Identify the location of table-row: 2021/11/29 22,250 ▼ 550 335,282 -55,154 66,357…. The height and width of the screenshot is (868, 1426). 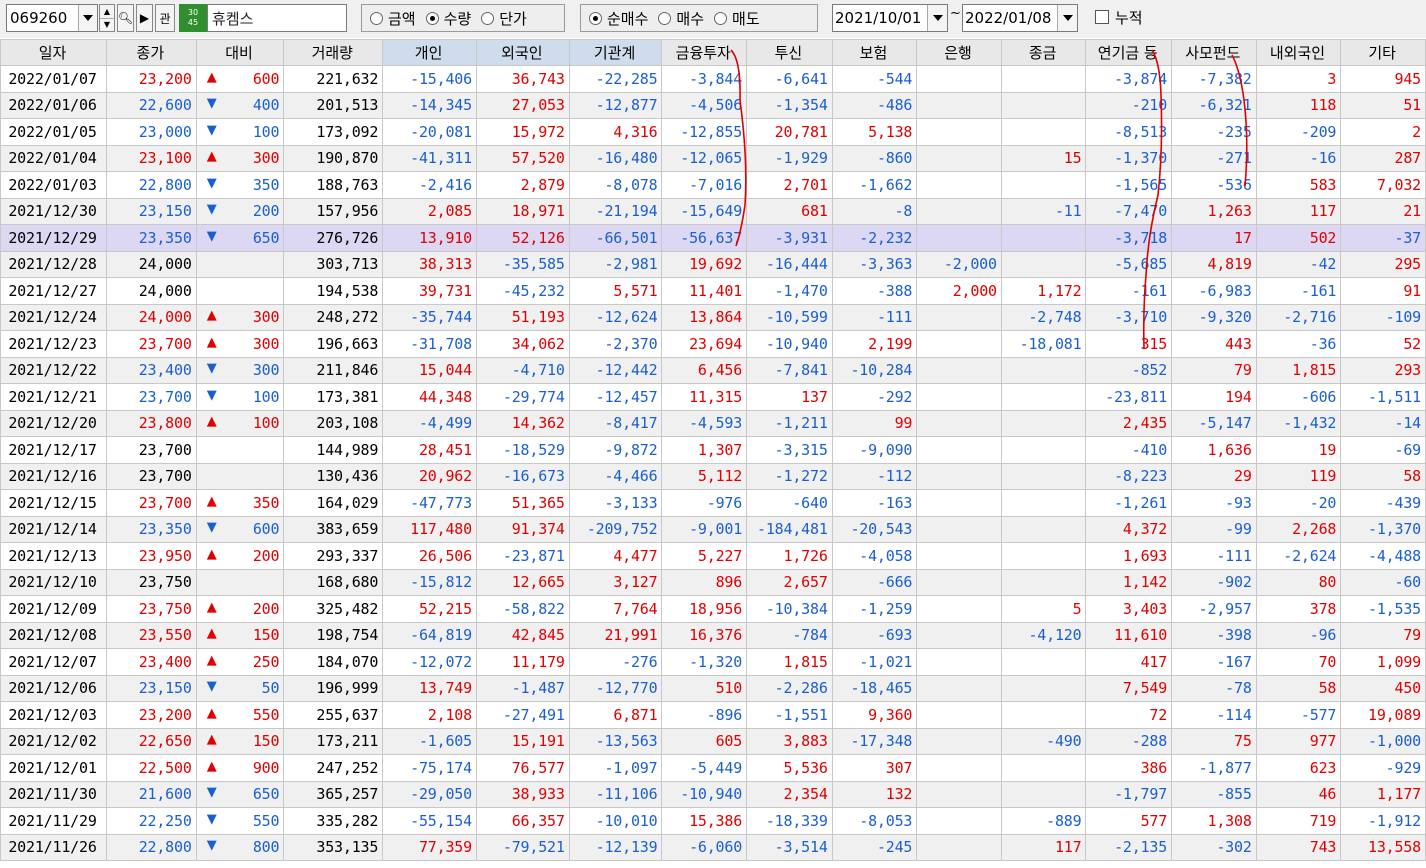
(713, 821).